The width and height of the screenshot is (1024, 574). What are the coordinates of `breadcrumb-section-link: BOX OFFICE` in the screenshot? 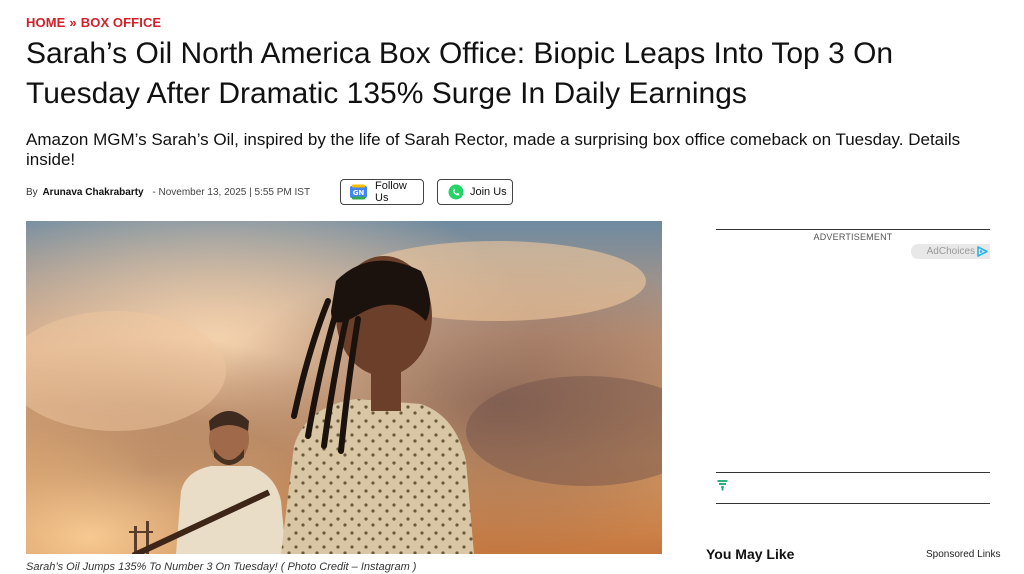 It's located at (121, 22).